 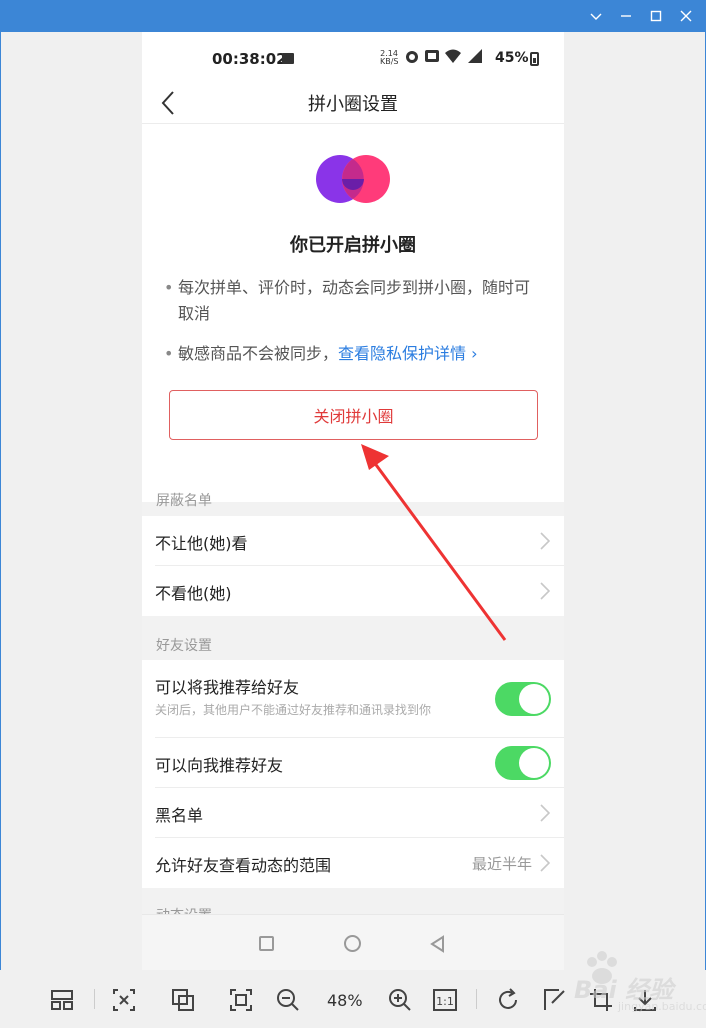 I want to click on section-block-list: 屏蔽名单, so click(x=184, y=501).